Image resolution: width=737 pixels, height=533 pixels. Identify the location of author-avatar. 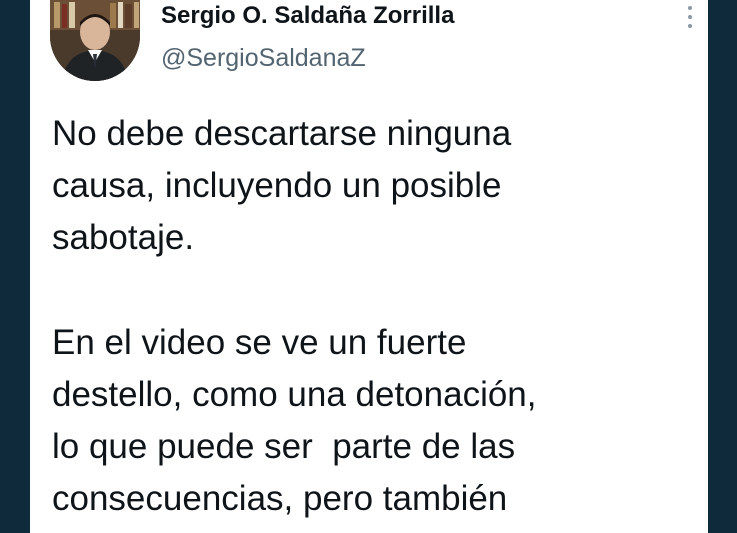
(95, 40).